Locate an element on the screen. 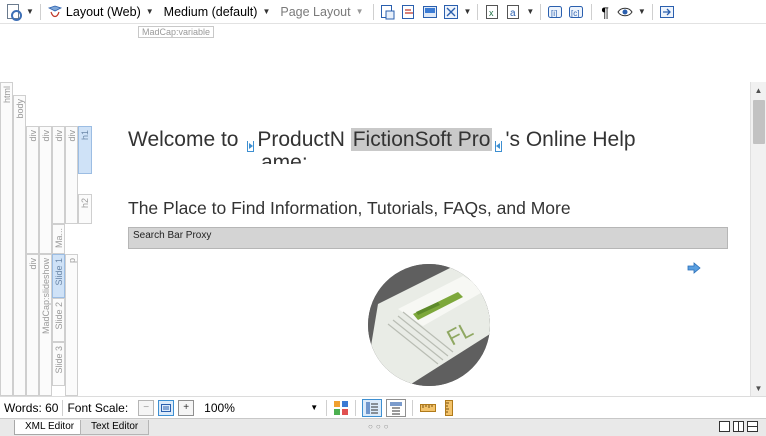 The width and height of the screenshot is (766, 436). visibility-button is located at coordinates (625, 12).